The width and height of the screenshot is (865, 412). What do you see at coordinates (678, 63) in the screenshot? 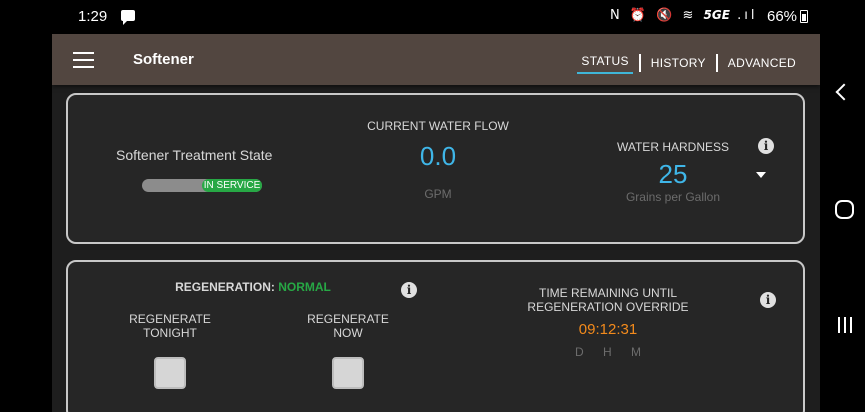
I see `tab-history: HISTORY` at bounding box center [678, 63].